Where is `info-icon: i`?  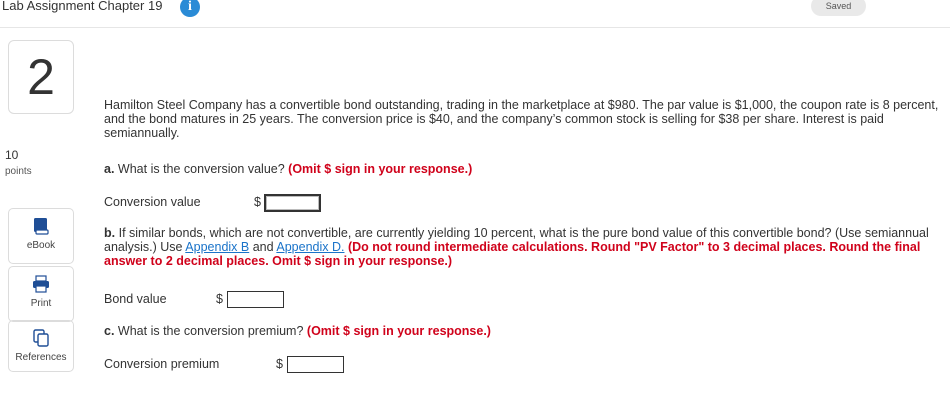 info-icon: i is located at coordinates (190, 8).